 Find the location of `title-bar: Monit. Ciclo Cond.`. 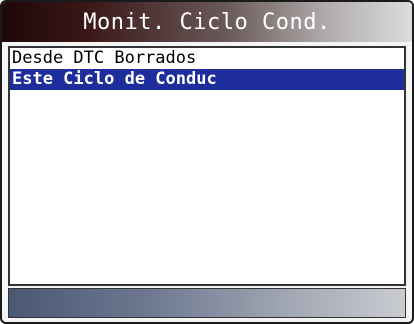

title-bar: Monit. Ciclo Cond. is located at coordinates (207, 22).